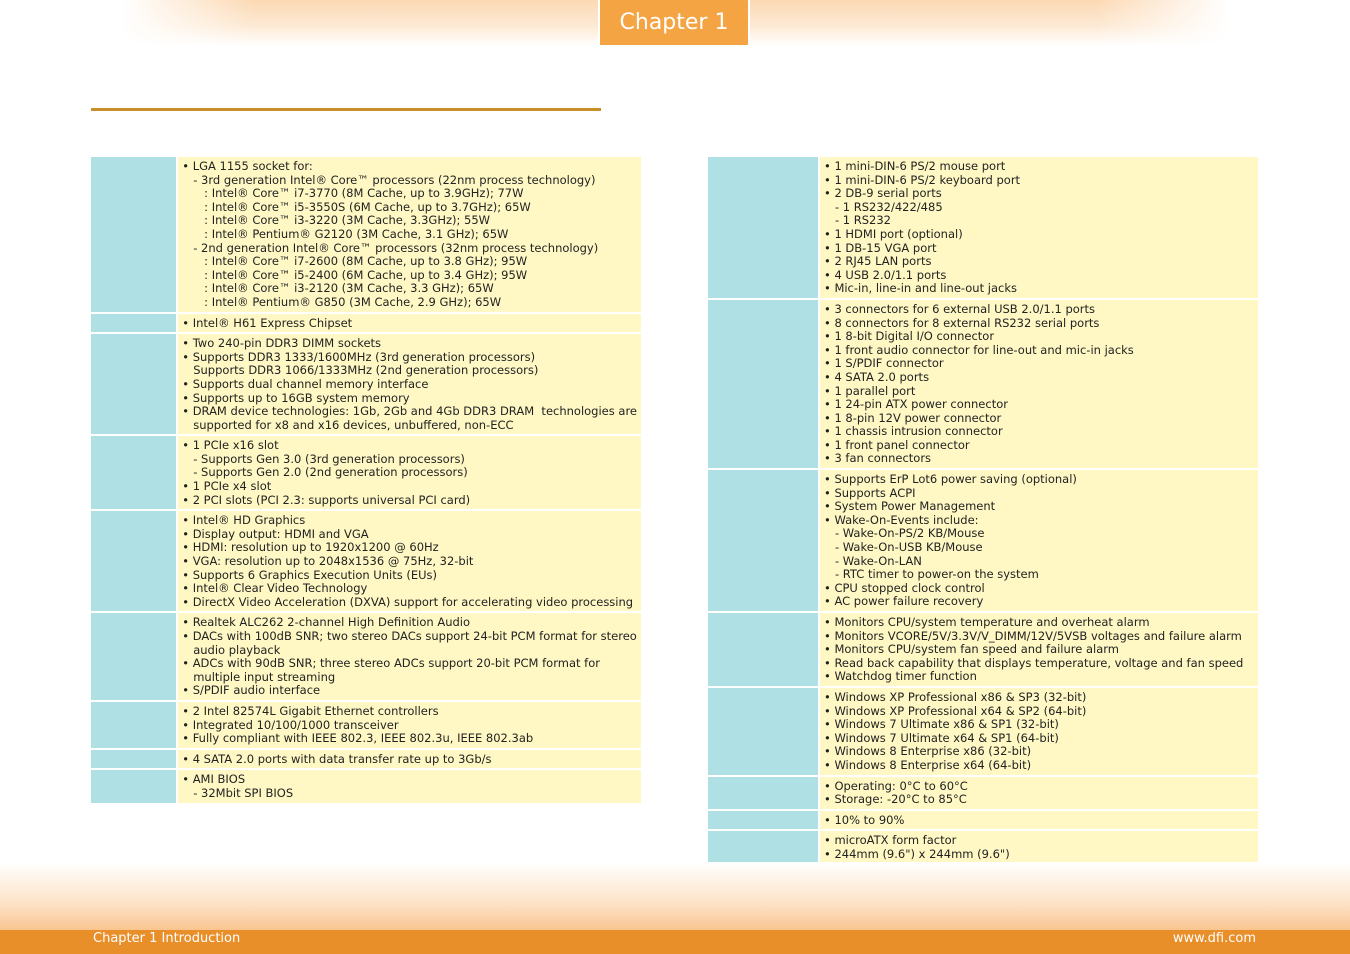  I want to click on spec-line: • CPU stopped clock control, so click(904, 587).